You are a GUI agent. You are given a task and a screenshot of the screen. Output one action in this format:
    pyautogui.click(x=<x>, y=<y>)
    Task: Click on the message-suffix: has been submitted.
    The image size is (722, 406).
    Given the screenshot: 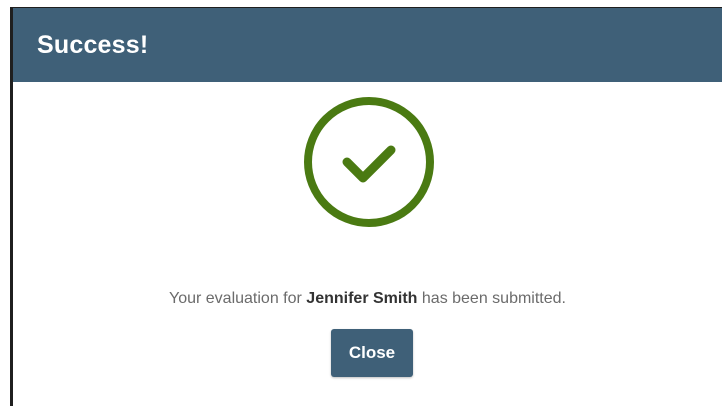 What is the action you would take?
    pyautogui.click(x=493, y=298)
    